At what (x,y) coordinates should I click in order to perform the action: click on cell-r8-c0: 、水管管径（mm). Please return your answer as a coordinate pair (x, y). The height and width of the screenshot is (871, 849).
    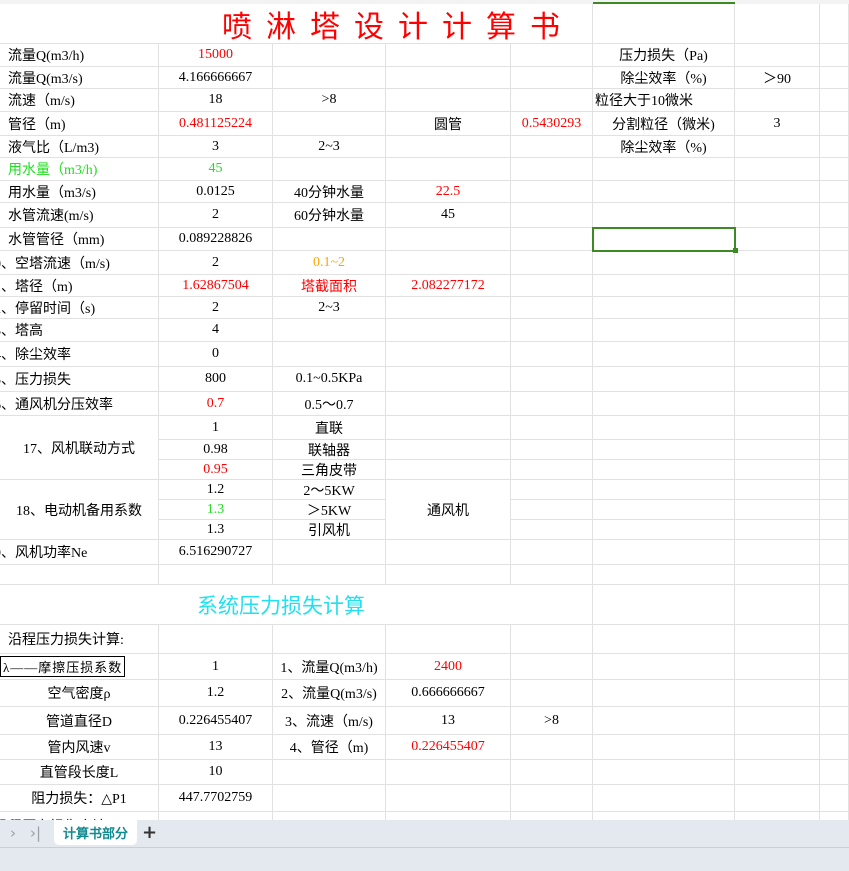
    Looking at the image, I should click on (79, 239).